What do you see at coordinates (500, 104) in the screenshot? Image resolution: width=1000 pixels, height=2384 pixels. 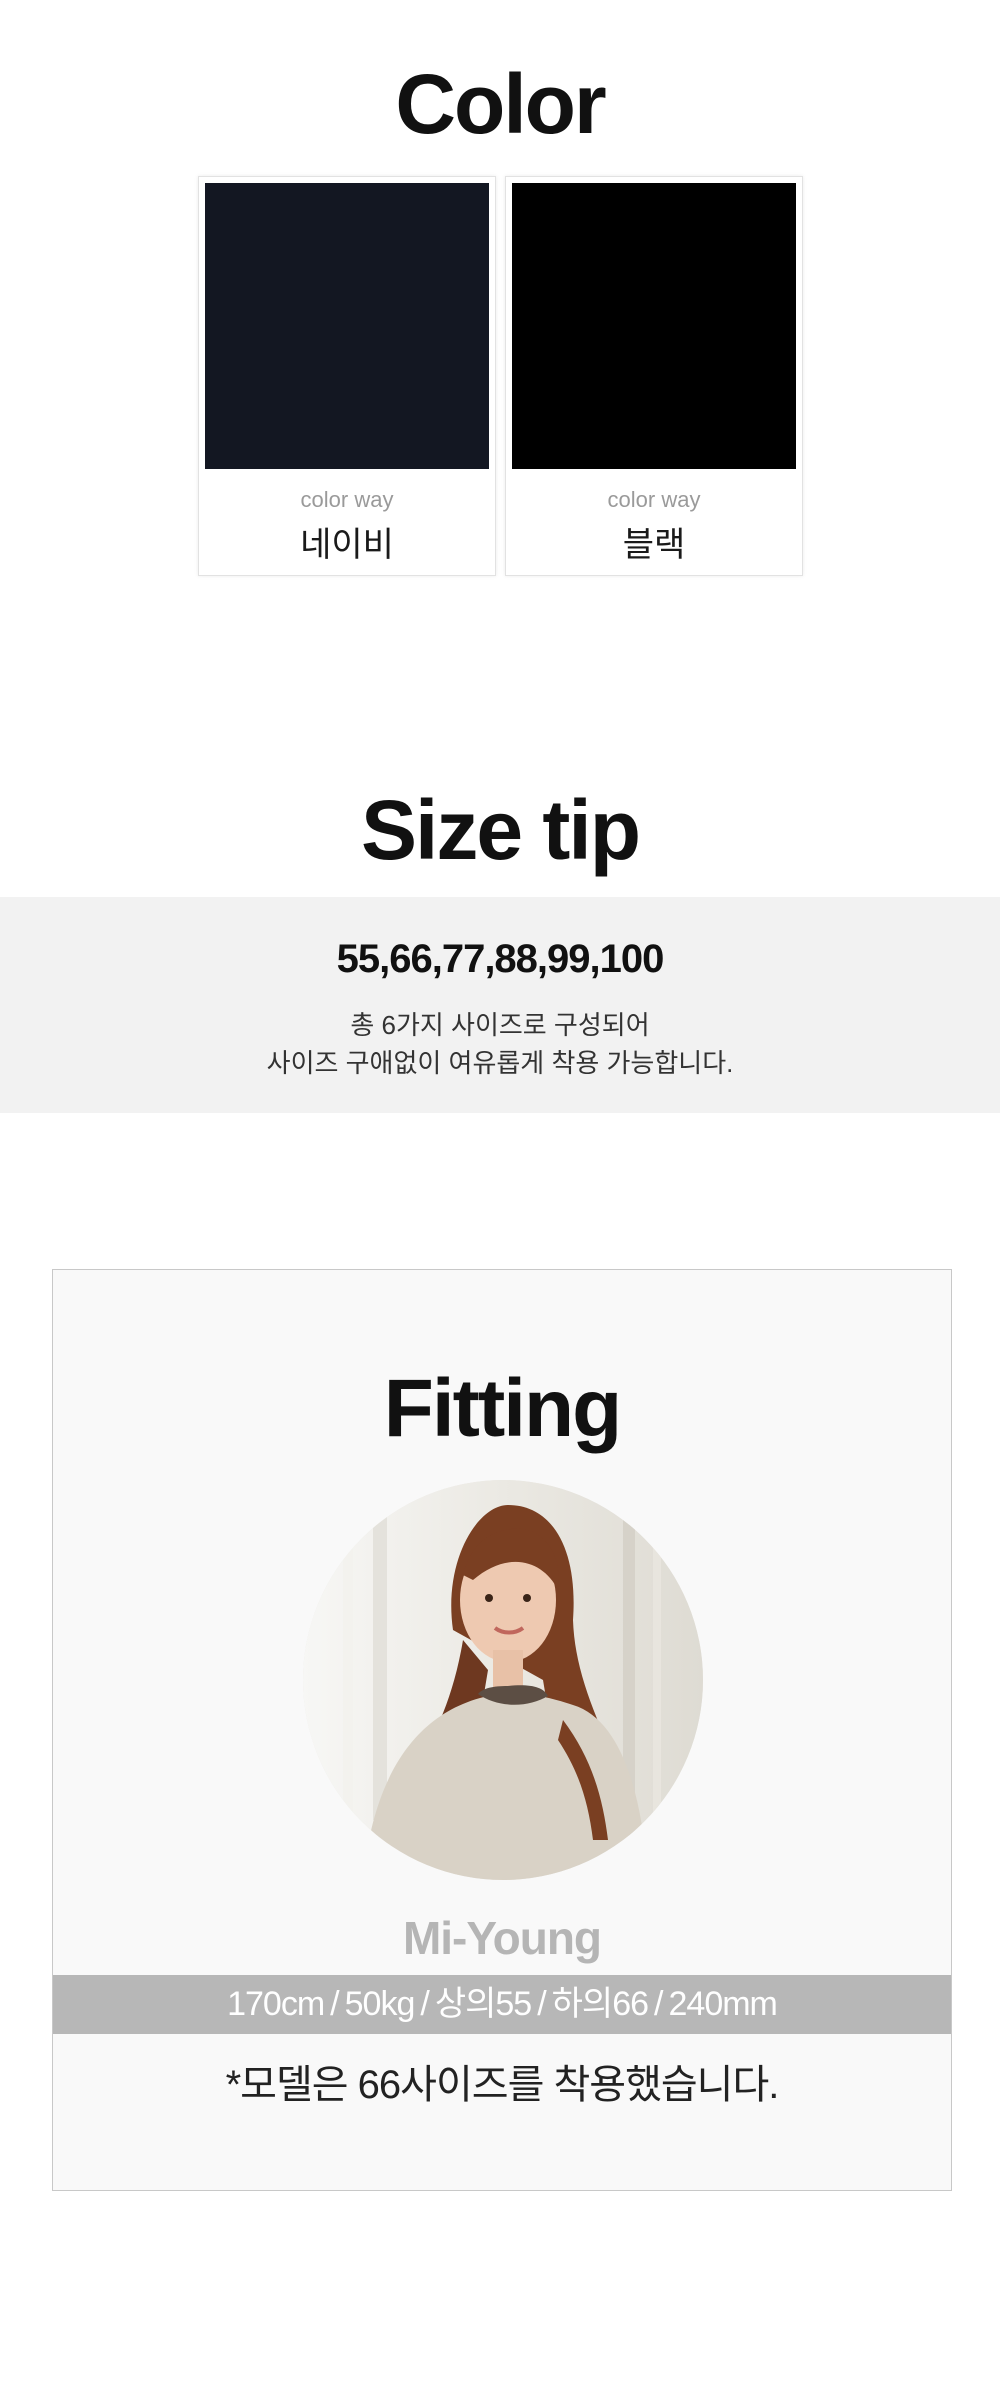 I see `color-section-title: Color` at bounding box center [500, 104].